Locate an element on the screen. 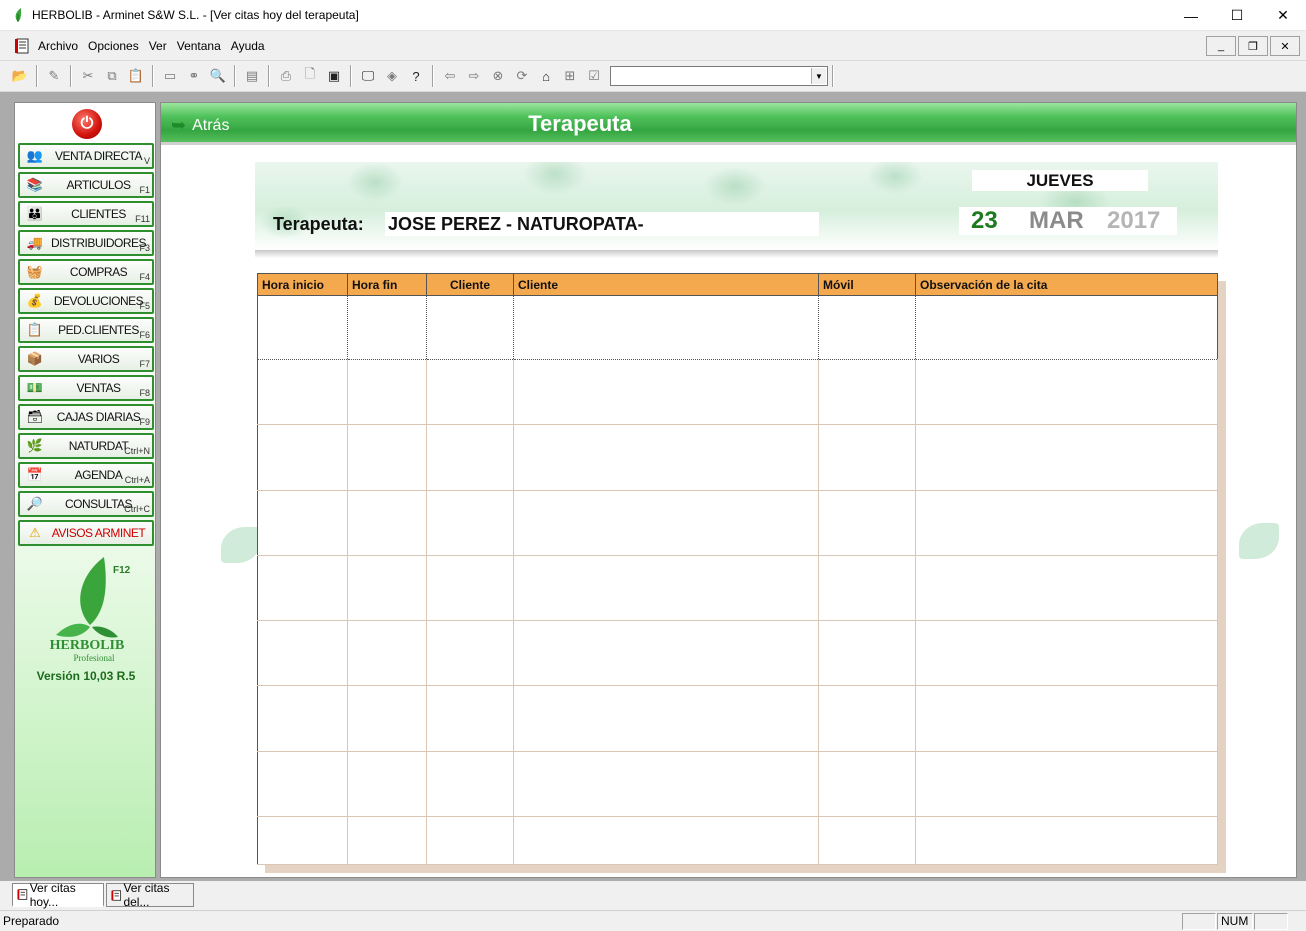 The height and width of the screenshot is (931, 1306). menu-ventana: Ventana is located at coordinates (199, 46).